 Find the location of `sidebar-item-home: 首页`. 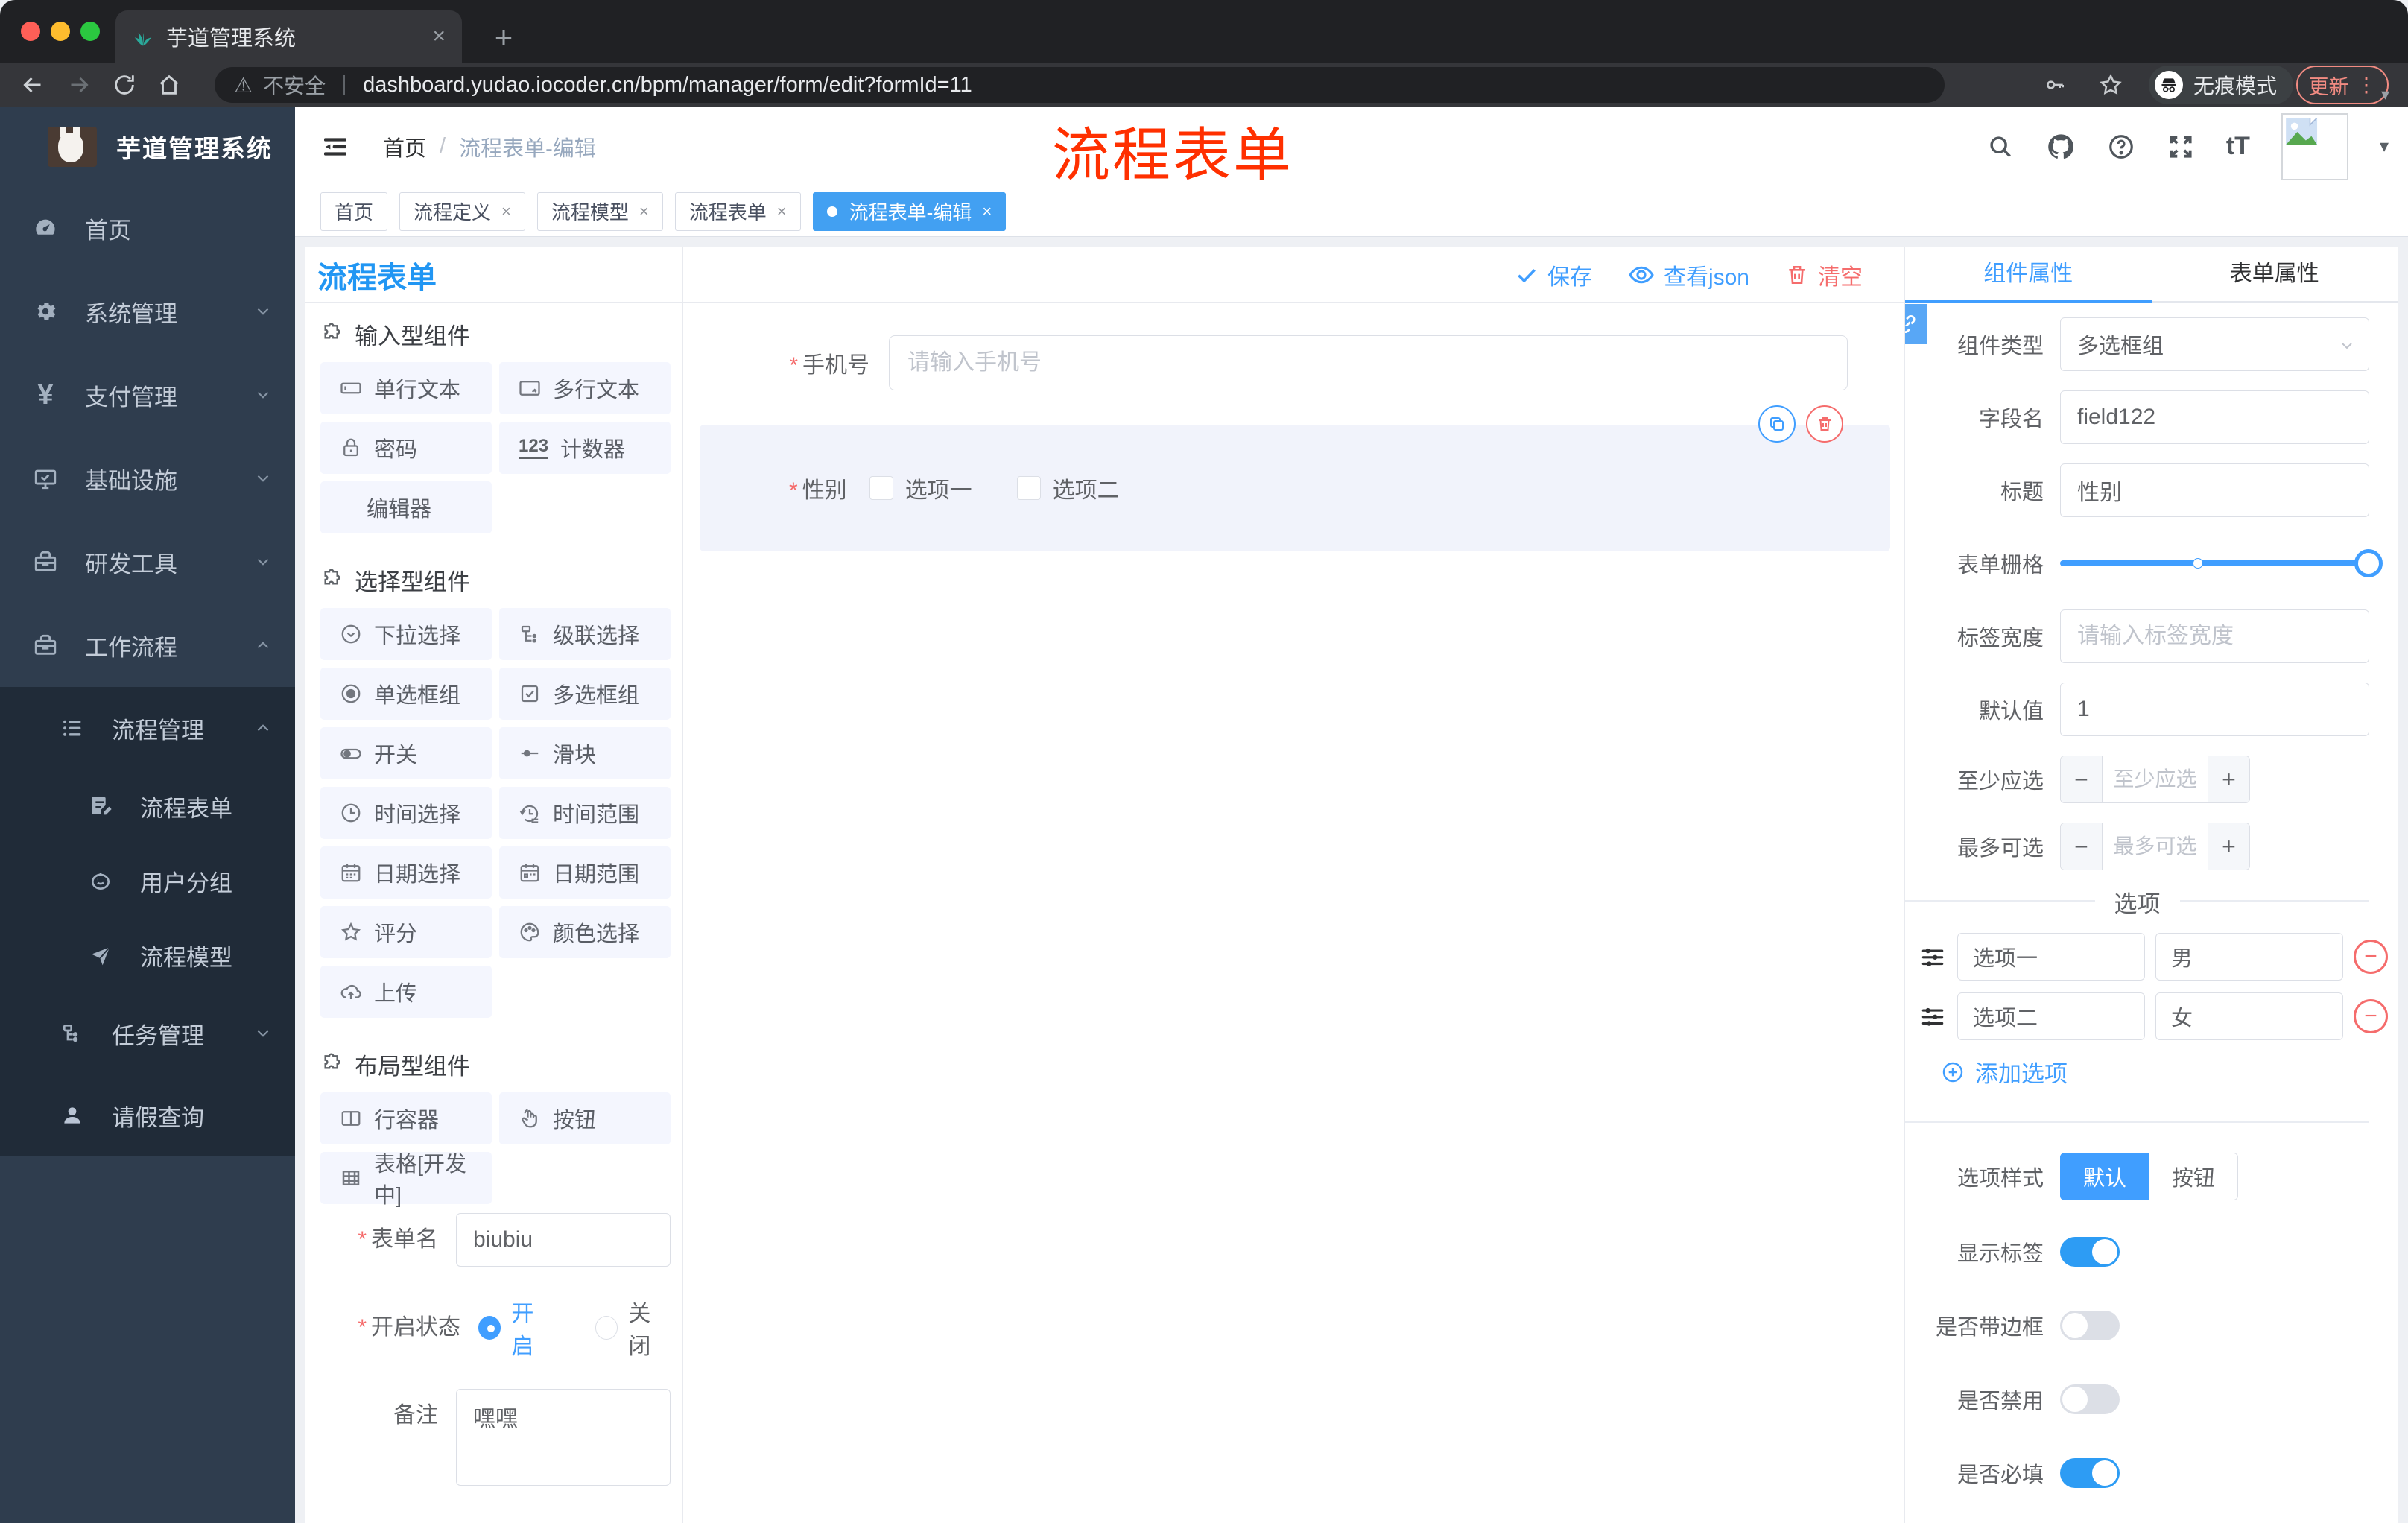

sidebar-item-home: 首页 is located at coordinates (147, 228).